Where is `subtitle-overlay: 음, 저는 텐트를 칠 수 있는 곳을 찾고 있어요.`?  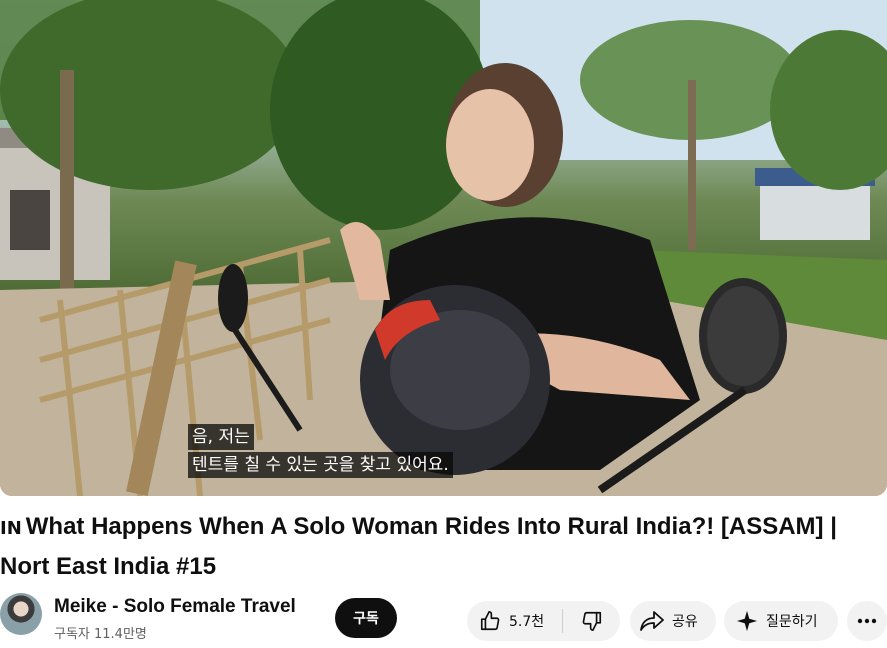 subtitle-overlay: 음, 저는 텐트를 칠 수 있는 곳을 찾고 있어요. is located at coordinates (320, 451).